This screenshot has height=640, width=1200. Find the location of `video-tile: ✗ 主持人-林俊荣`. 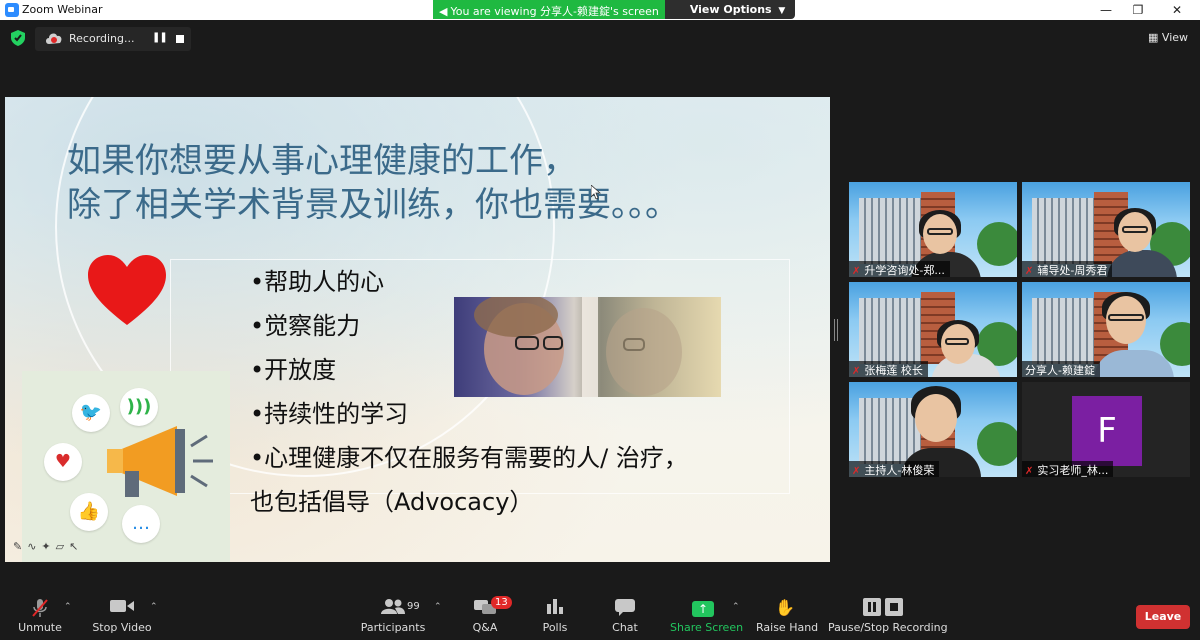

video-tile: ✗ 主持人-林俊荣 is located at coordinates (933, 429).